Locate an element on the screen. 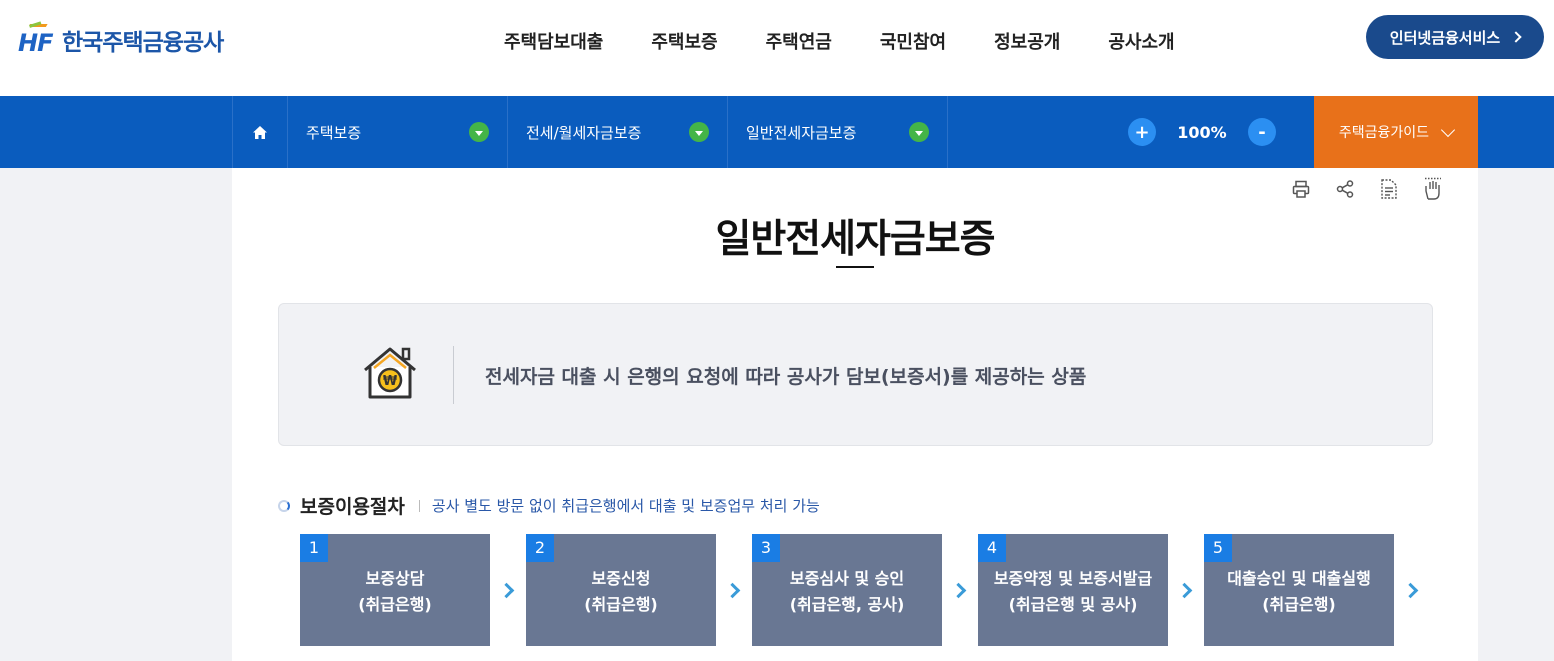 Image resolution: width=1554 pixels, height=661 pixels. step-number: 2 is located at coordinates (540, 548).